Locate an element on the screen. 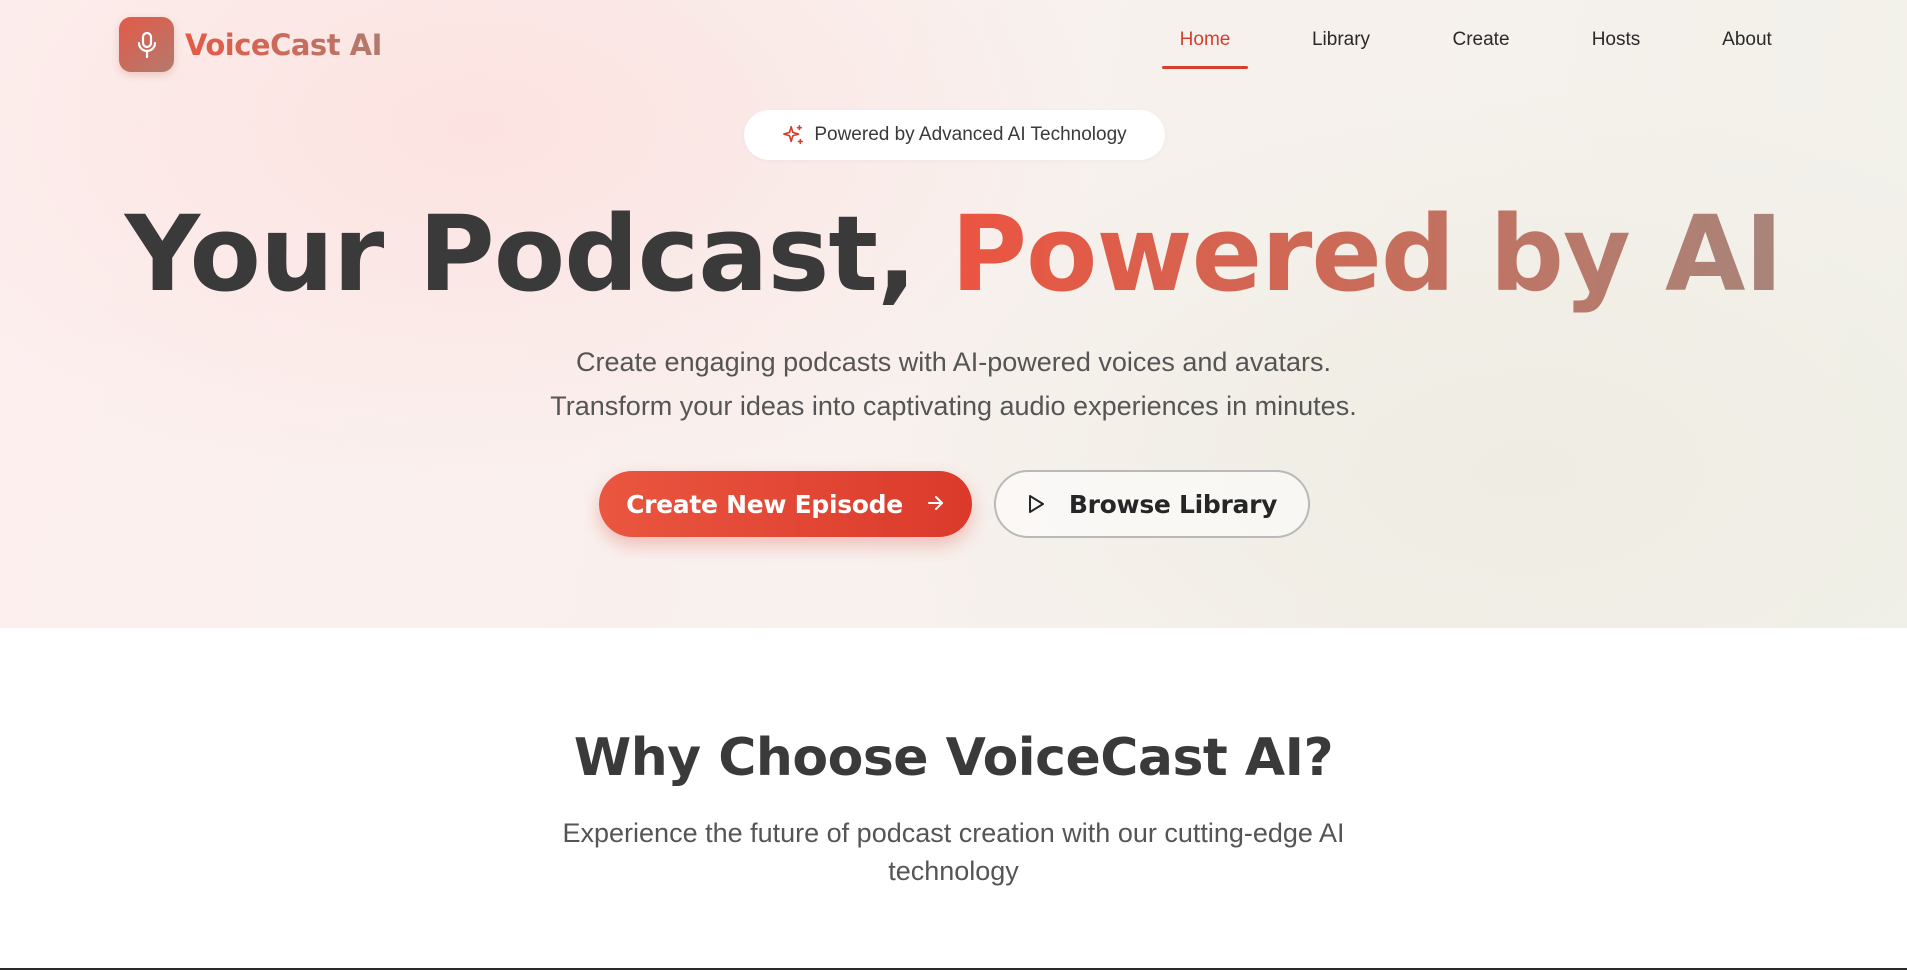 Image resolution: width=1907 pixels, height=970 pixels. features-title: Why Choose VoiceCast AI? is located at coordinates (953, 758).